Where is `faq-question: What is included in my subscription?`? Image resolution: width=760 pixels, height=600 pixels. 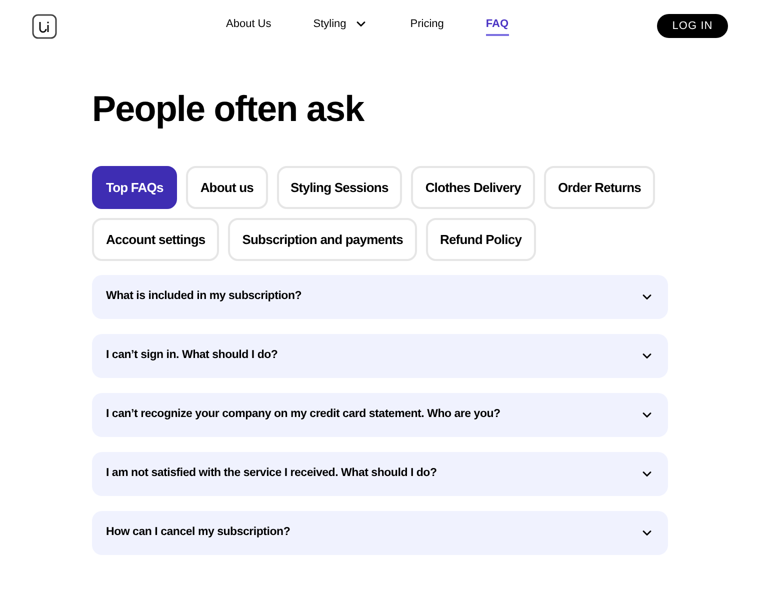 faq-question: What is included in my subscription? is located at coordinates (204, 296).